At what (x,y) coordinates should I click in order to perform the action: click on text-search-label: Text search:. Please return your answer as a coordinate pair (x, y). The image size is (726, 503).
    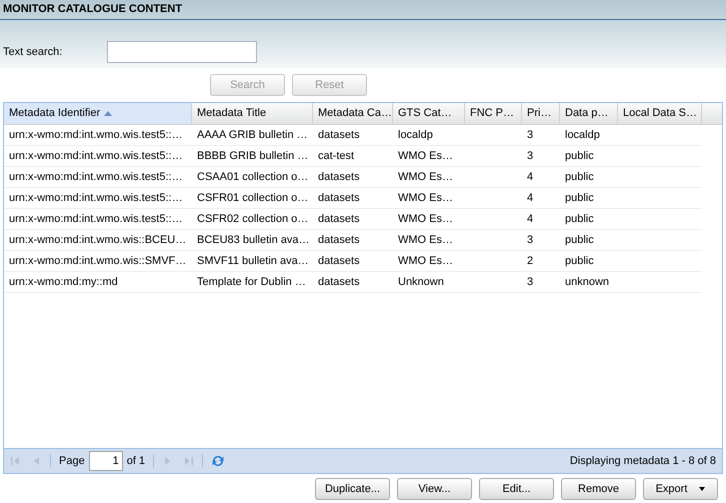
    Looking at the image, I should click on (33, 52).